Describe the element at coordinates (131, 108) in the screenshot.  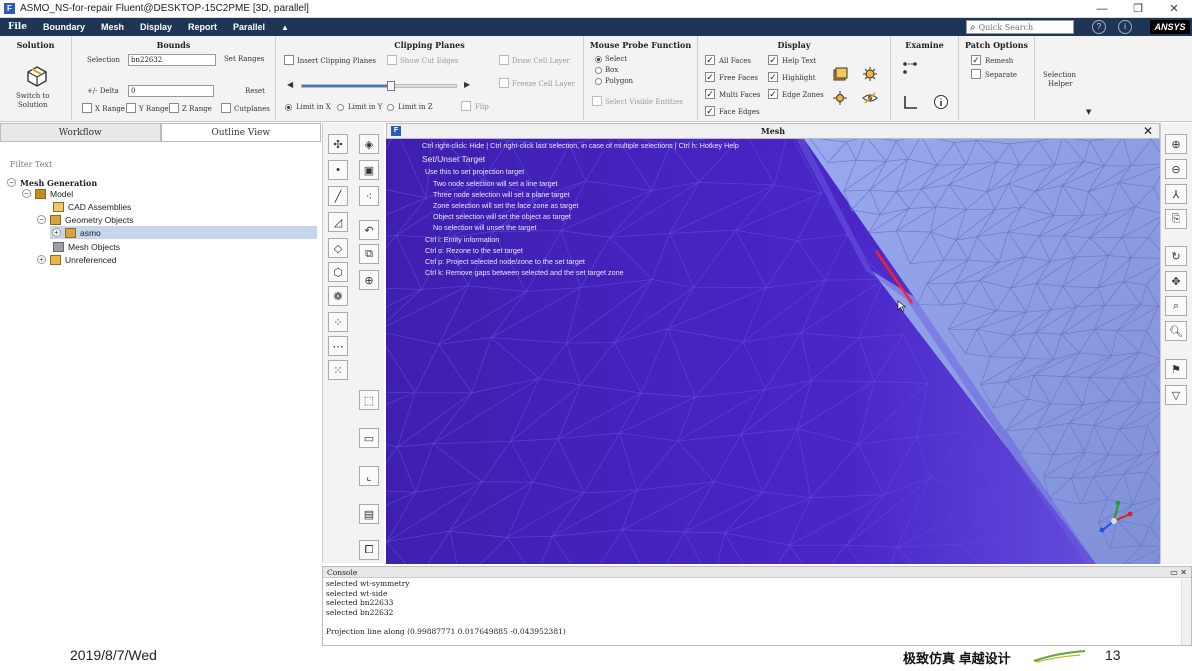
I see `y-range-checkbox` at that location.